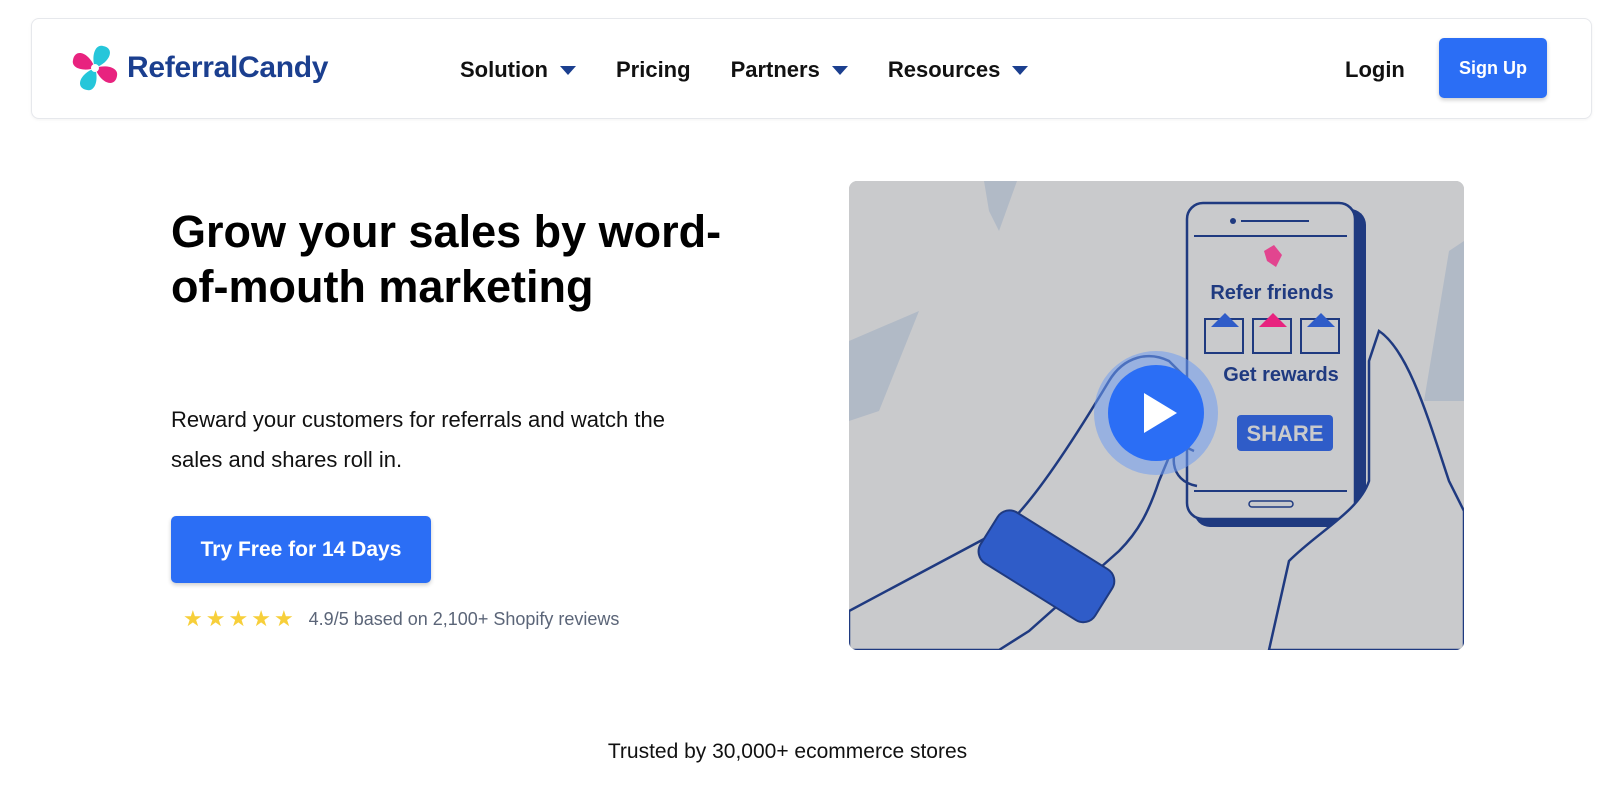 Image resolution: width=1600 pixels, height=790 pixels. Describe the element at coordinates (301, 549) in the screenshot. I see `try-free-button: Try Free for 14 Days` at that location.